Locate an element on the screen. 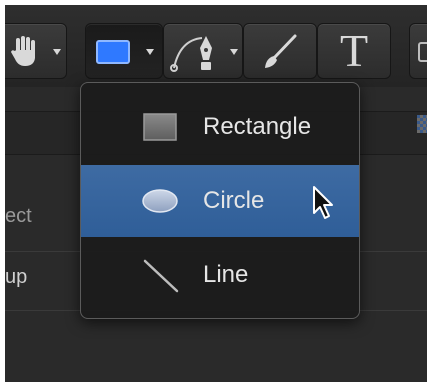 Image resolution: width=432 pixels, height=387 pixels. paint-tool-button is located at coordinates (280, 51).